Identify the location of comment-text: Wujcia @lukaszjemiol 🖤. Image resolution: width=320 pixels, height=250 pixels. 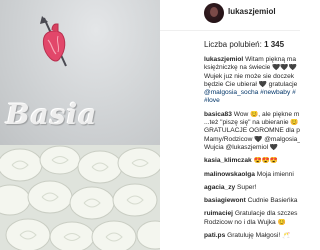
(241, 147).